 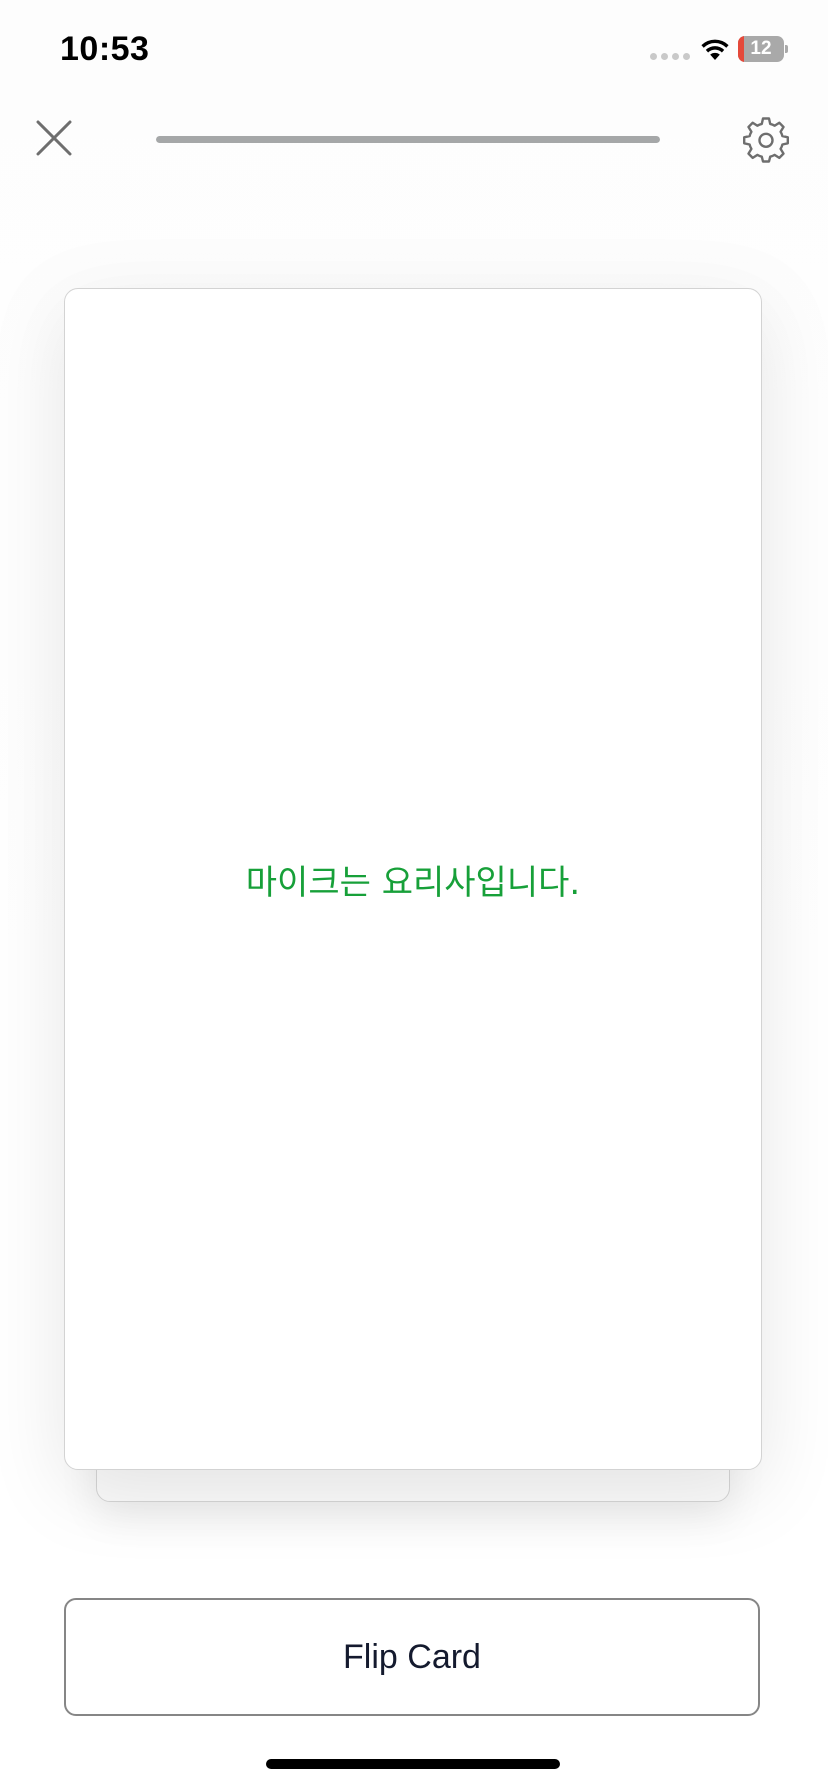 What do you see at coordinates (413, 882) in the screenshot?
I see `card-front-text: 마이크는 요리사입니다.` at bounding box center [413, 882].